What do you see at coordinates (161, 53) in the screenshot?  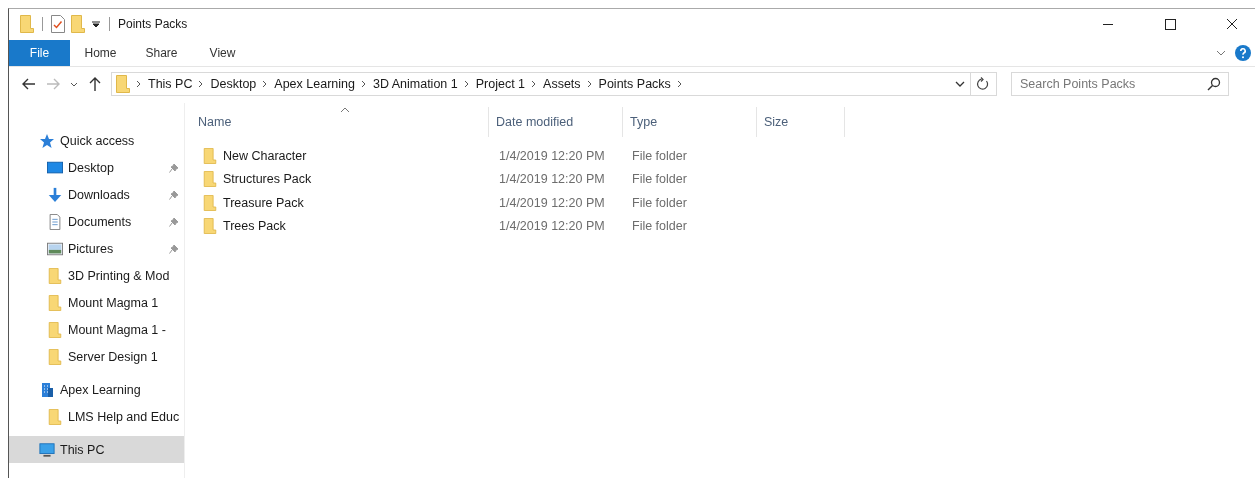 I see `ribbon-tab: Share` at bounding box center [161, 53].